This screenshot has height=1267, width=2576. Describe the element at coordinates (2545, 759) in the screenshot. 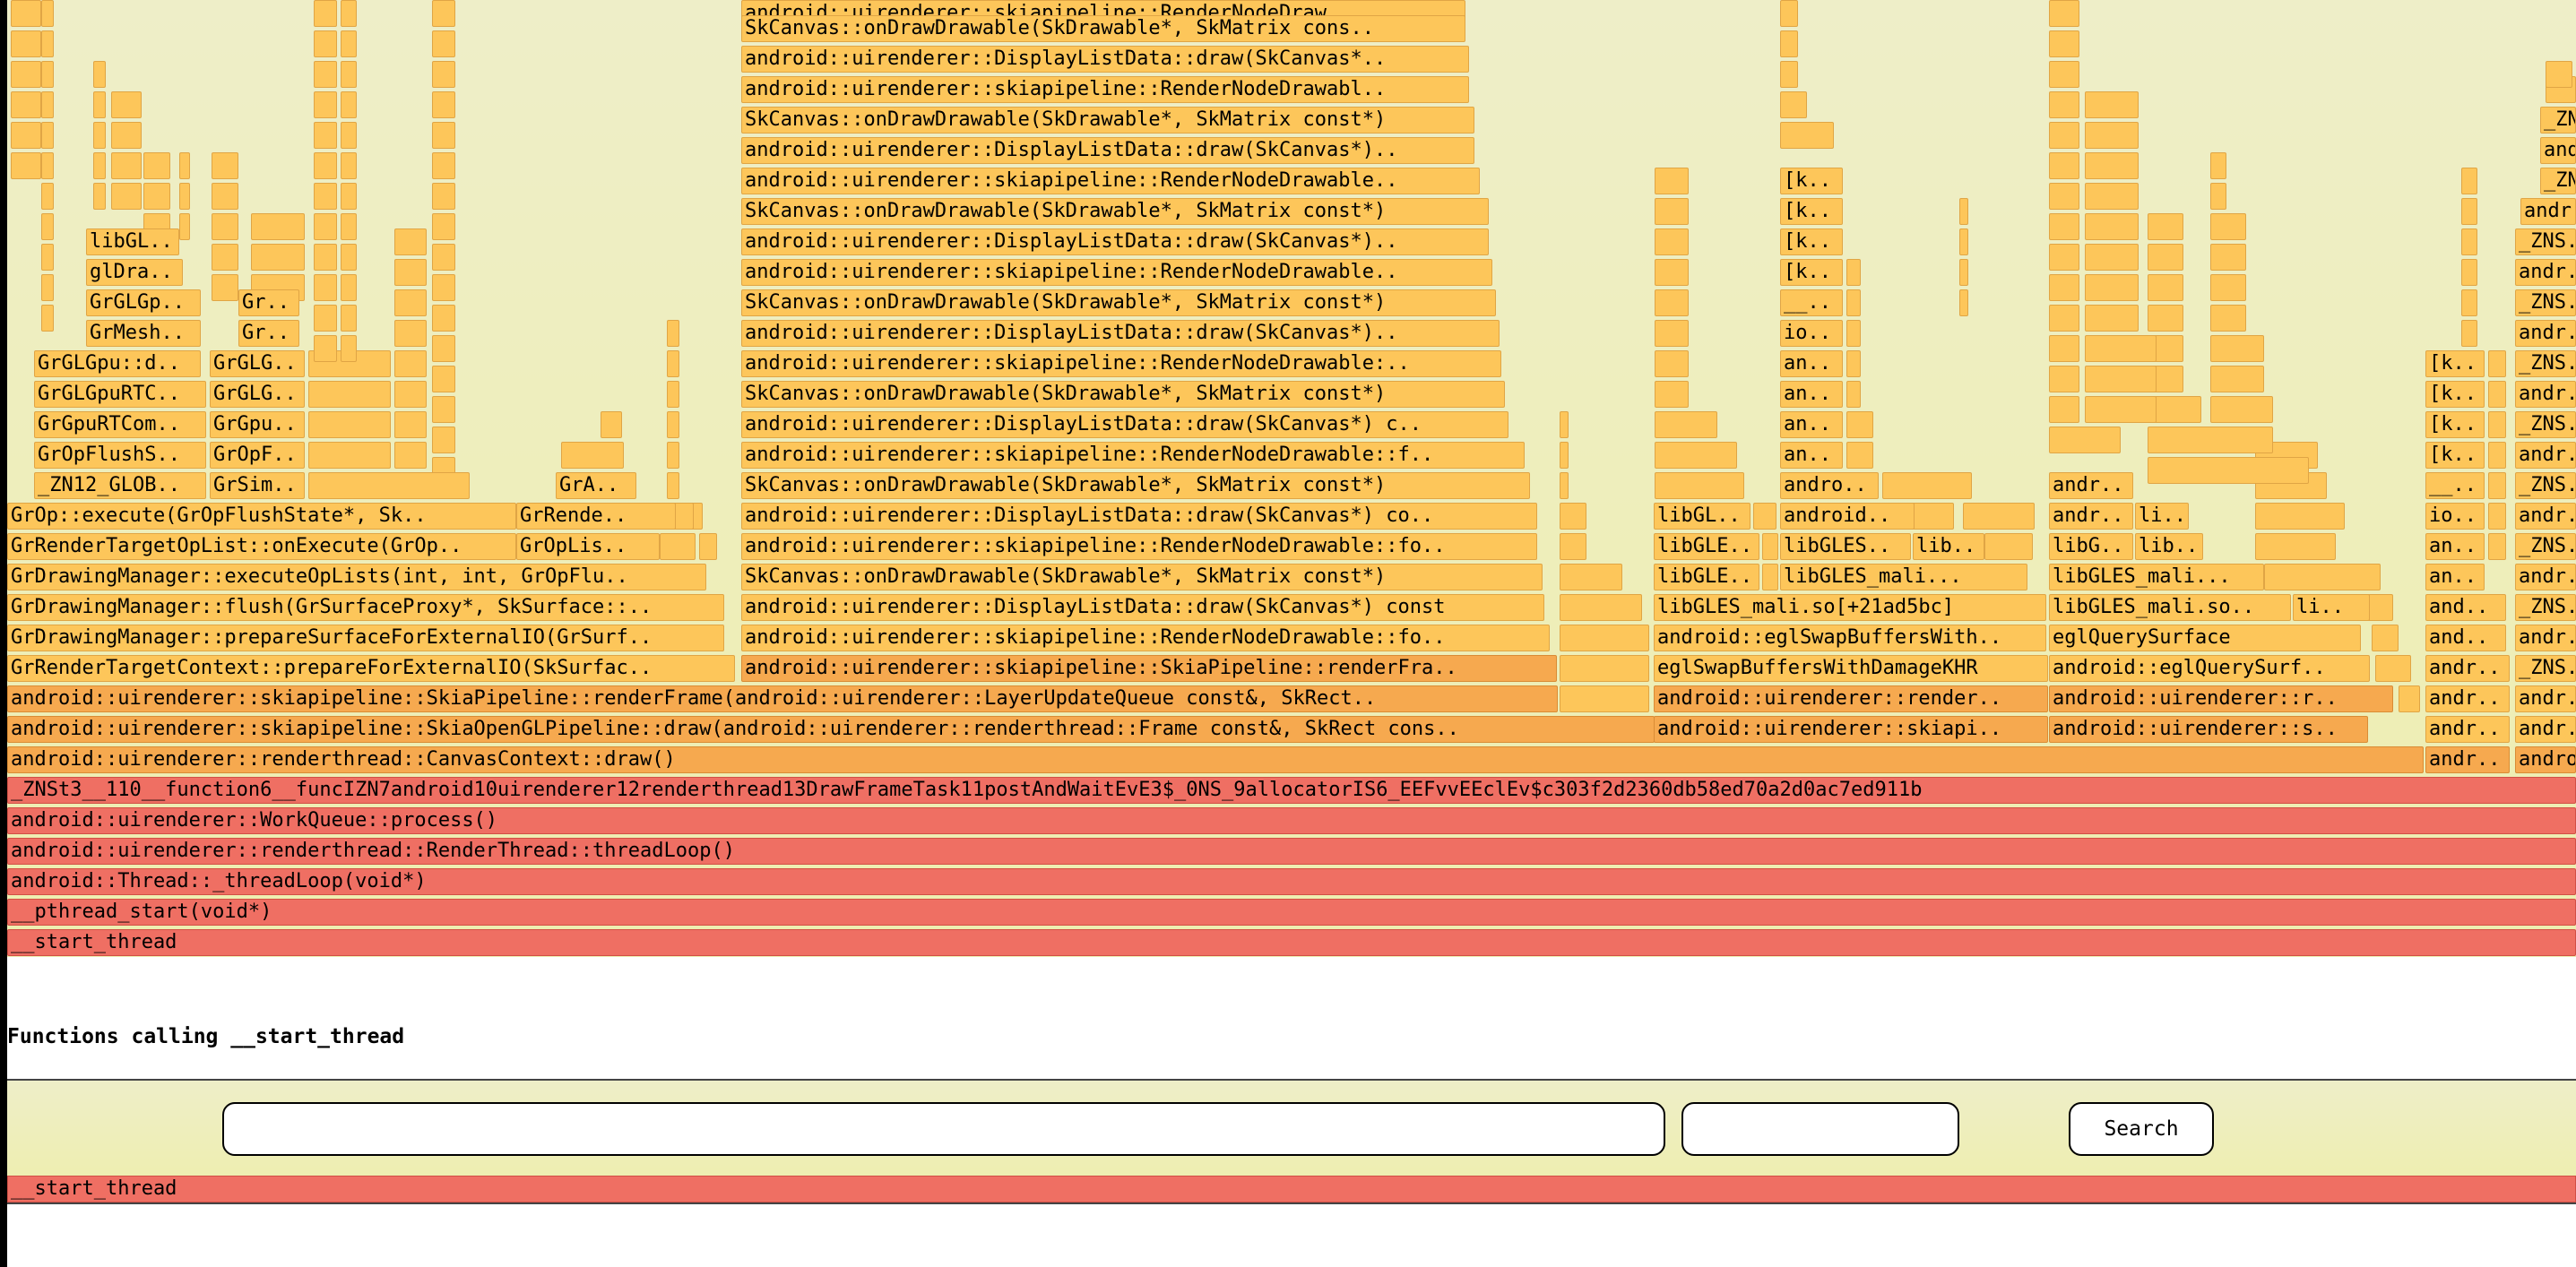

I see `flame-frame: andro..` at that location.